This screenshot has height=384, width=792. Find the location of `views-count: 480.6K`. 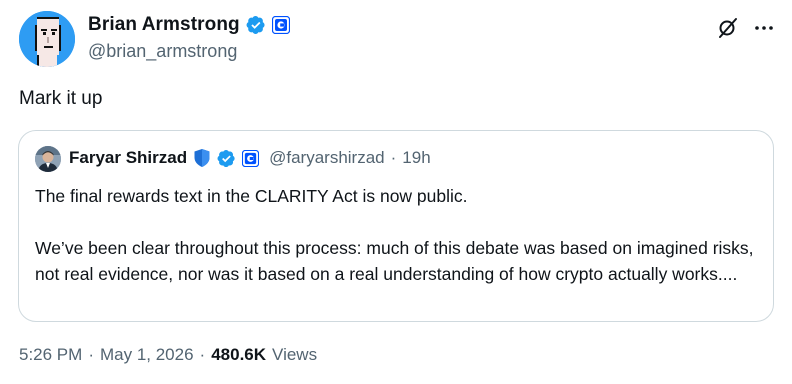

views-count: 480.6K is located at coordinates (238, 355).